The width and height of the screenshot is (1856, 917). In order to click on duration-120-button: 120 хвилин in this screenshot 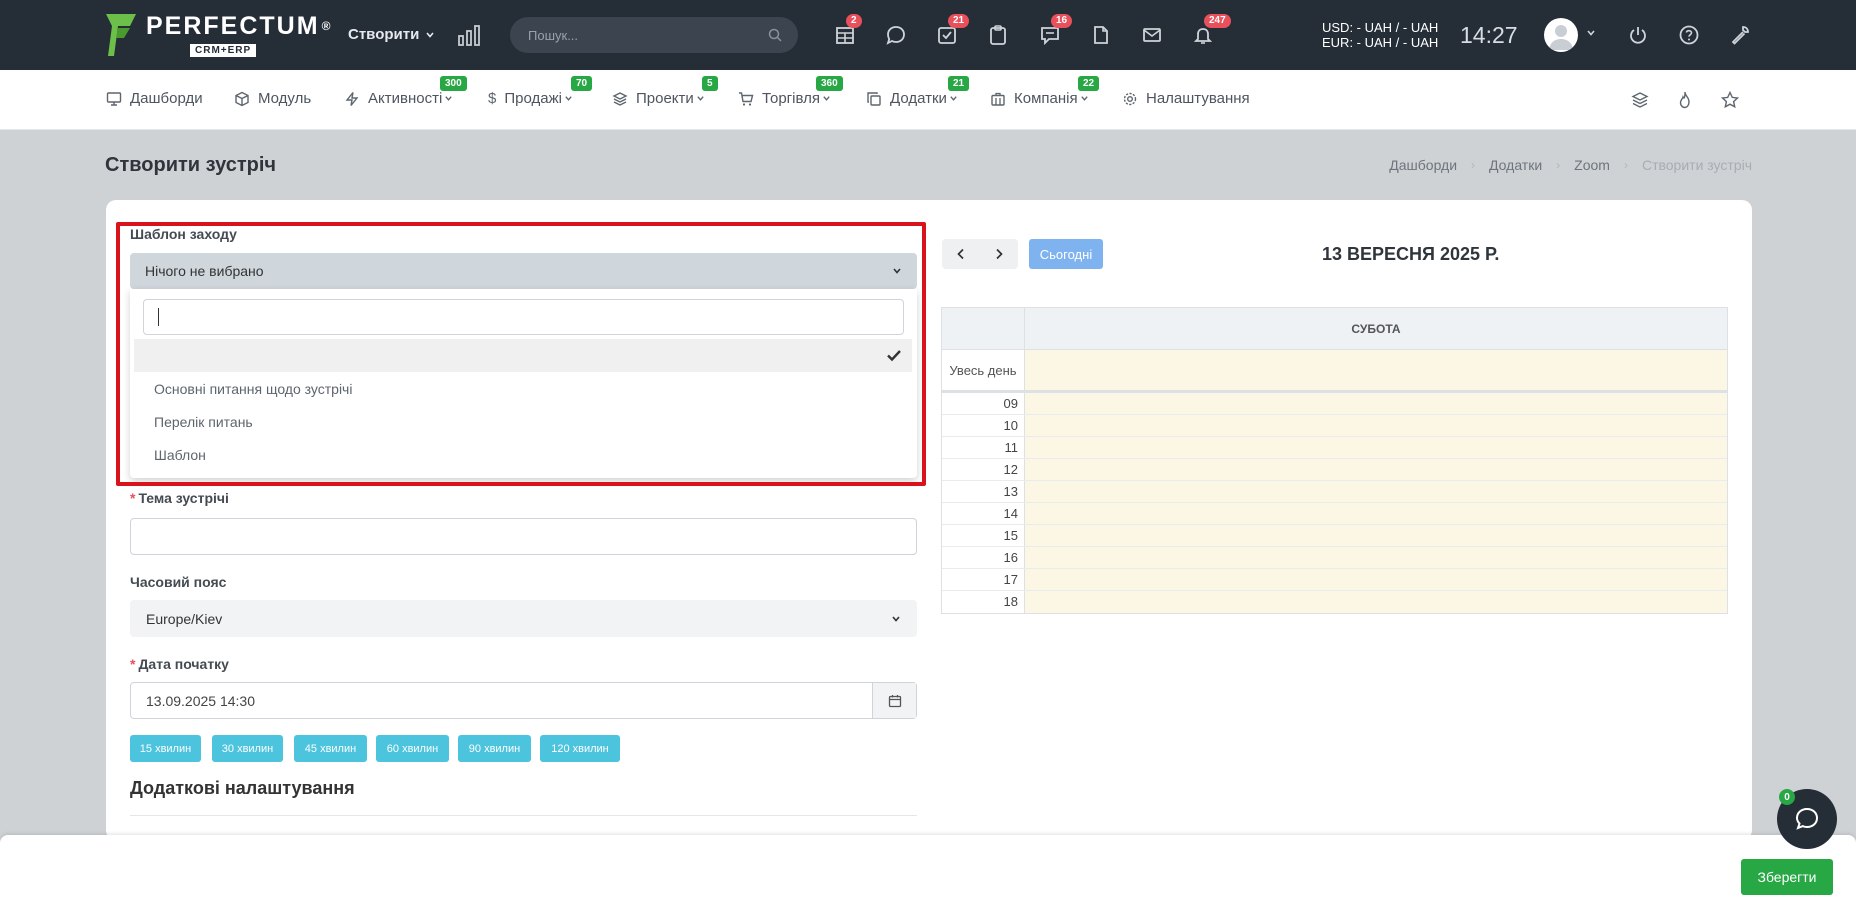, I will do `click(580, 748)`.